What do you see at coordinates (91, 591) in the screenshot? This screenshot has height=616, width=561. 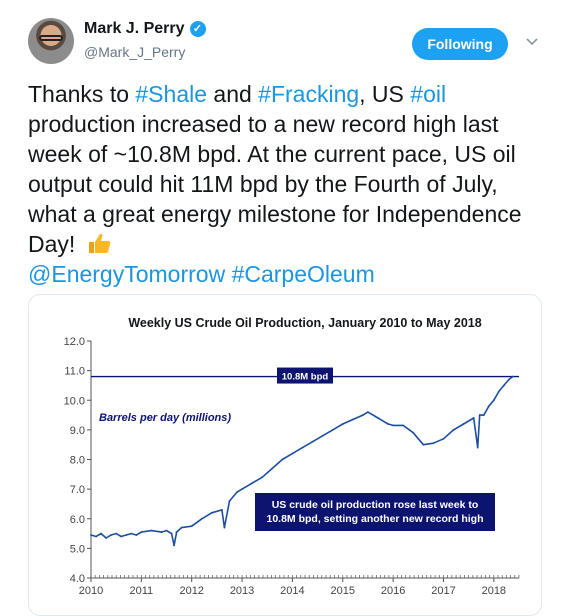 I see `x-tick-label: 2010` at bounding box center [91, 591].